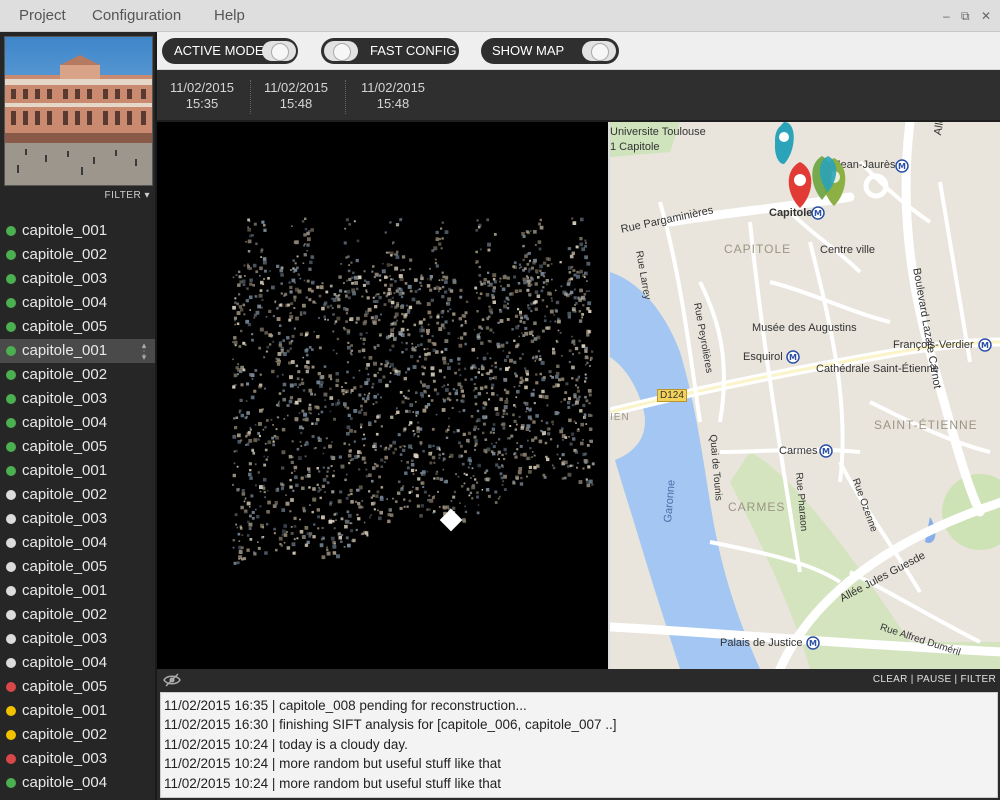  I want to click on map-pin-icon, so click(800, 185).